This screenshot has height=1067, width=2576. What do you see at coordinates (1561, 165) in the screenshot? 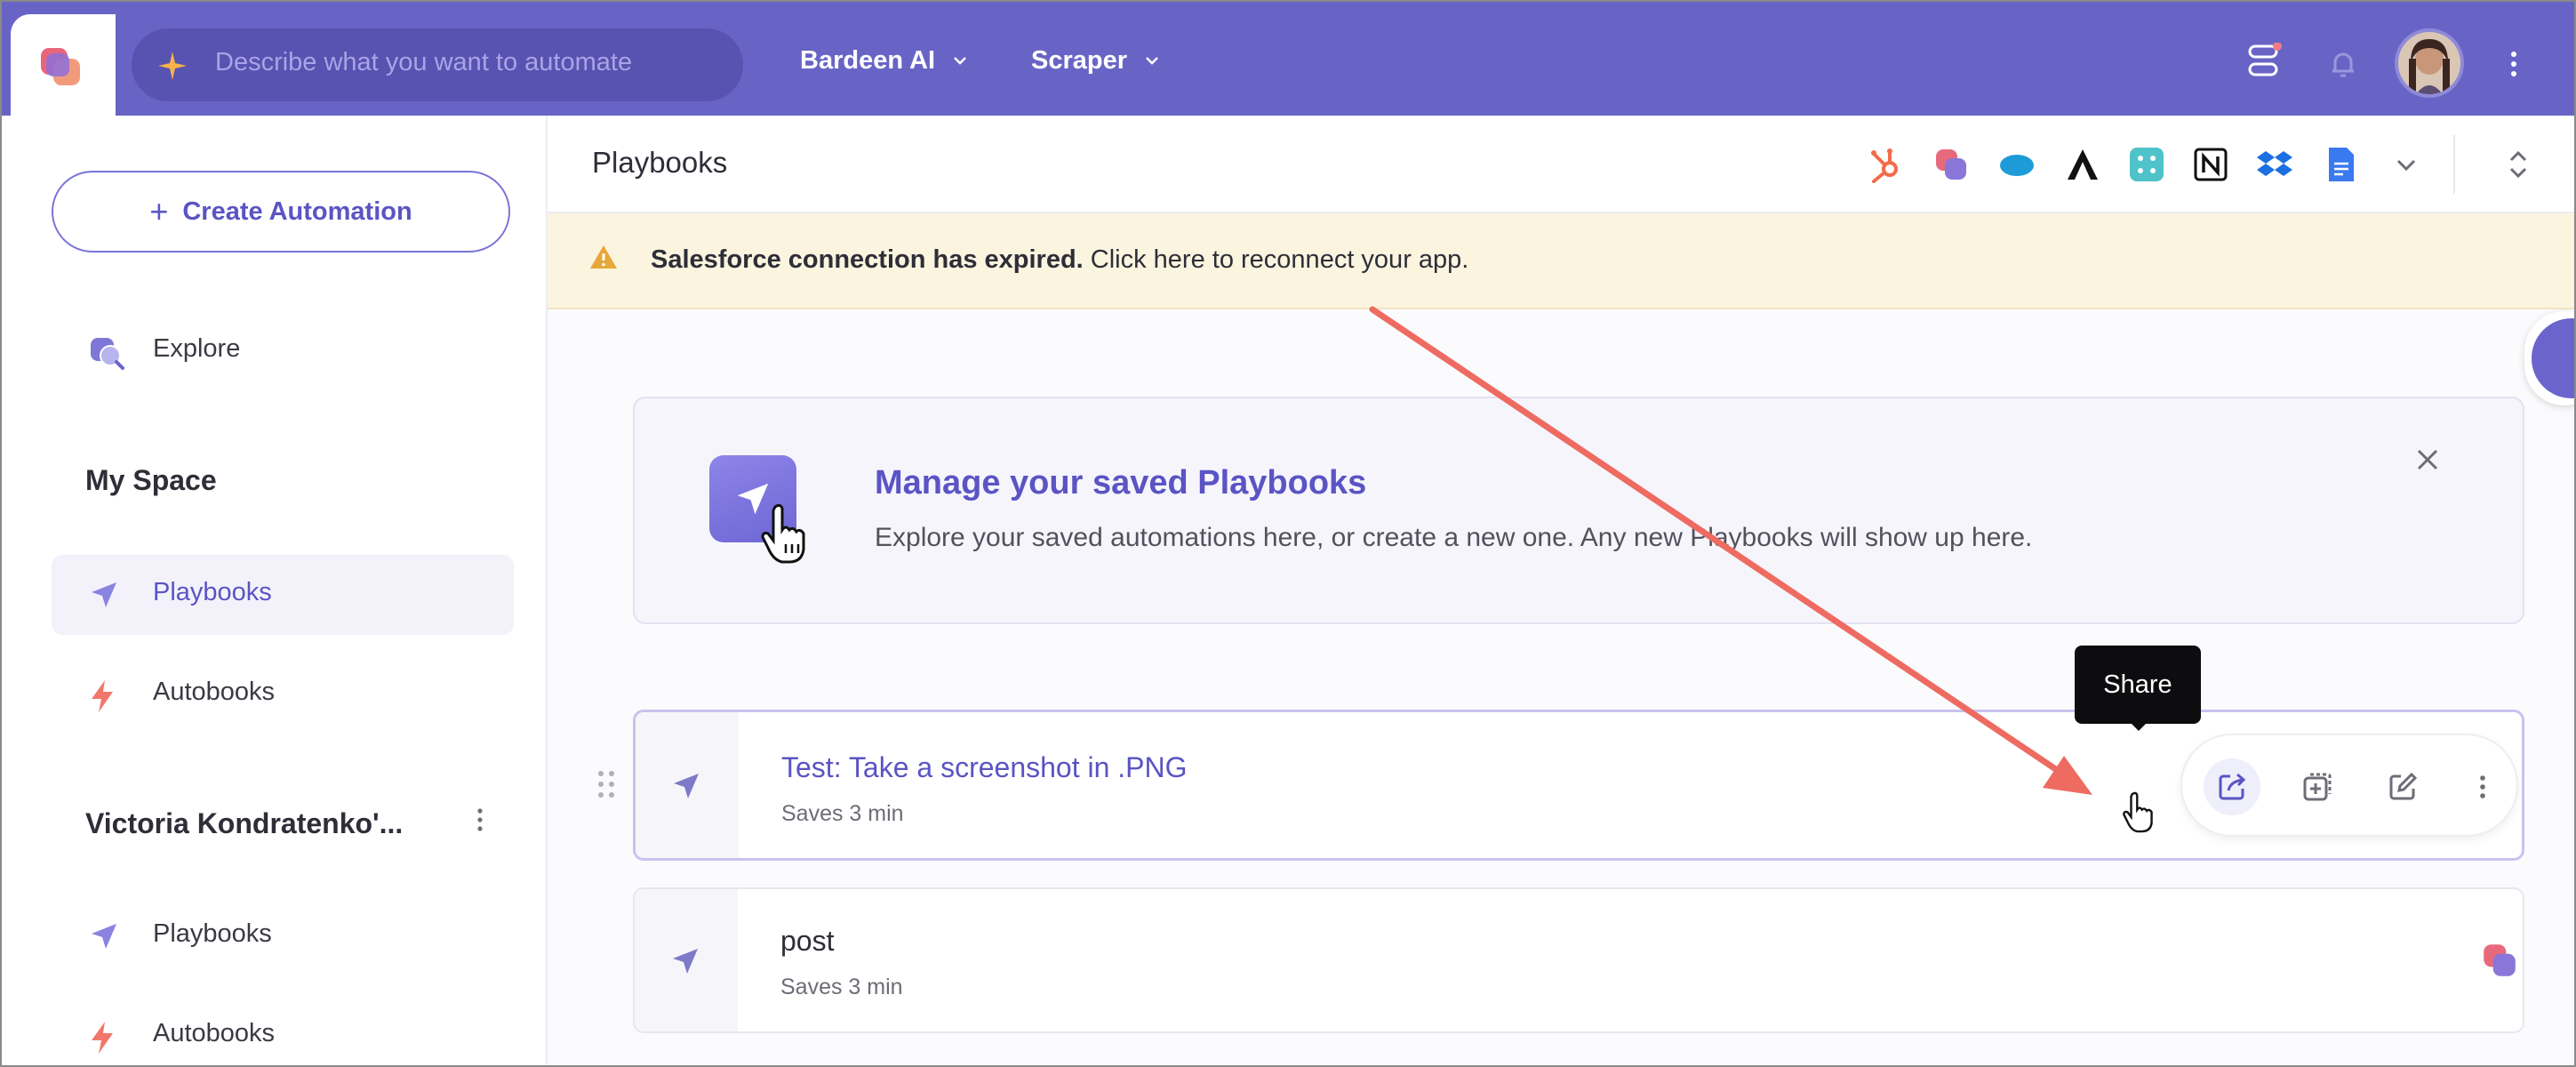
I see `main-header: Playbooks` at bounding box center [1561, 165].